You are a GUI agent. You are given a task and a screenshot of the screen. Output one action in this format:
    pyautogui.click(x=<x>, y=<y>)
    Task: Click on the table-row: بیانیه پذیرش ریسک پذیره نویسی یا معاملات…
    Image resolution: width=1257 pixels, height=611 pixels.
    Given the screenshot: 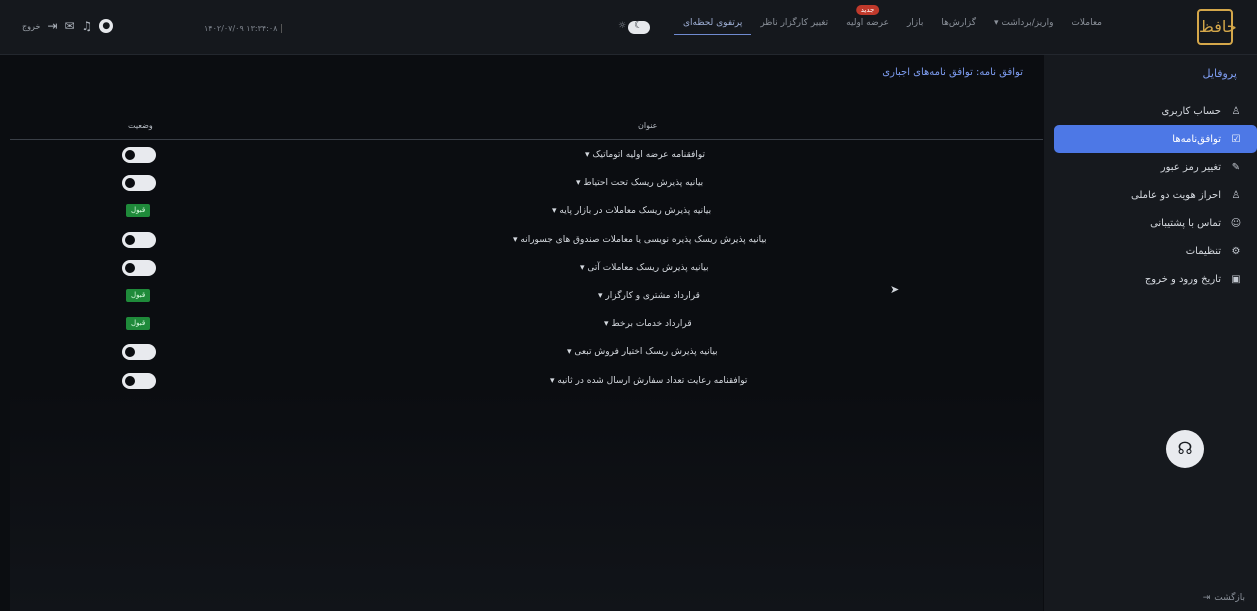 What is the action you would take?
    pyautogui.click(x=526, y=242)
    